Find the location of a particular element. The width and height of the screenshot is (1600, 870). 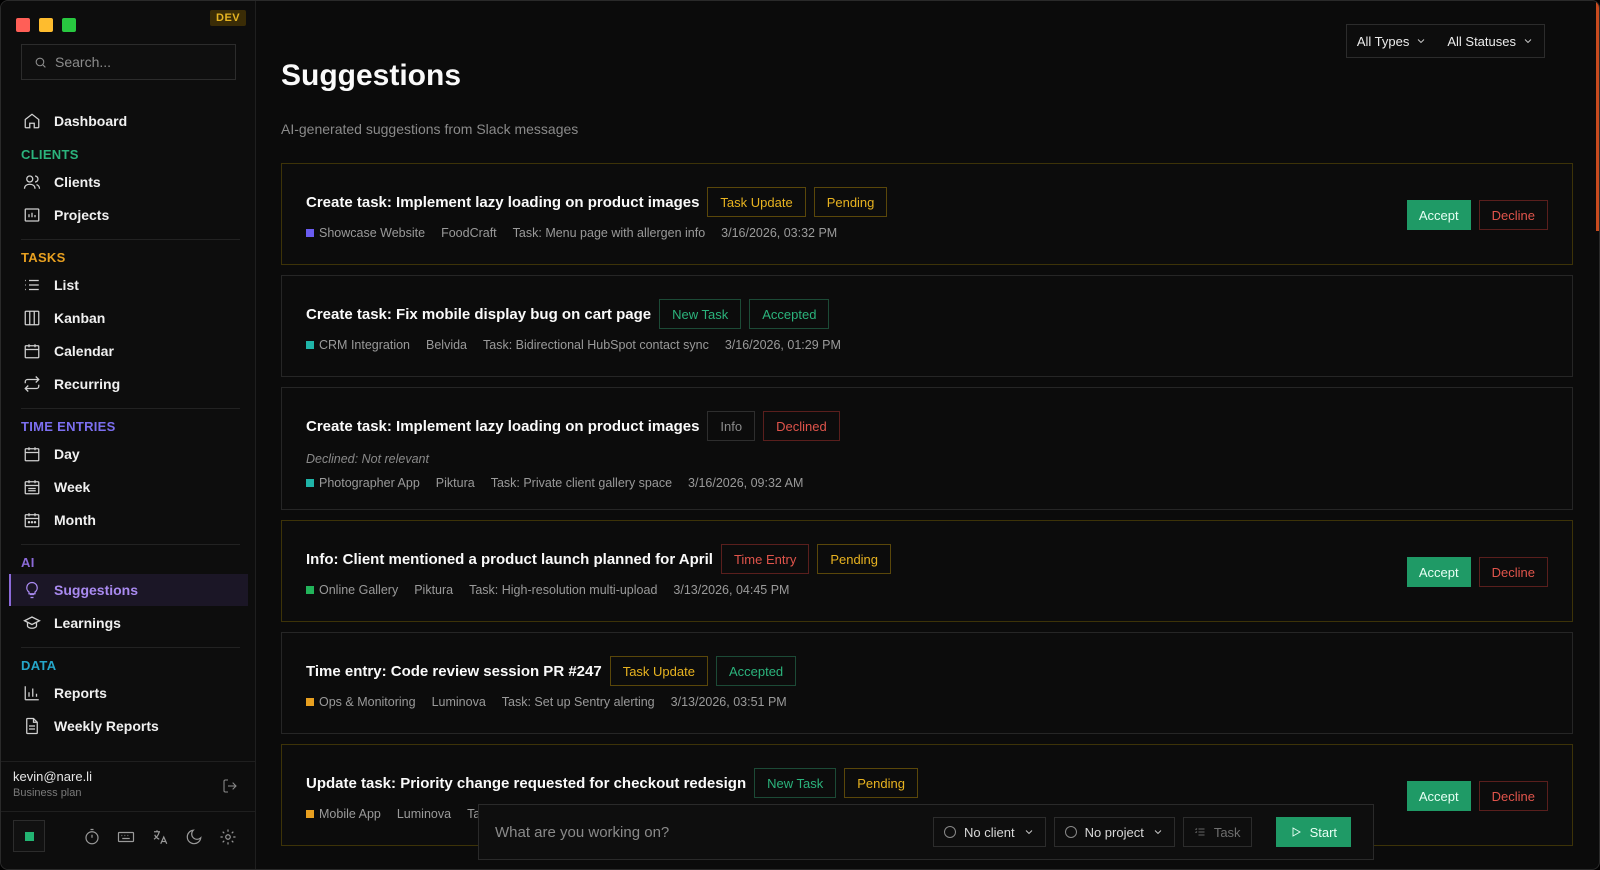

sidebar-item-label: Week is located at coordinates (72, 487).